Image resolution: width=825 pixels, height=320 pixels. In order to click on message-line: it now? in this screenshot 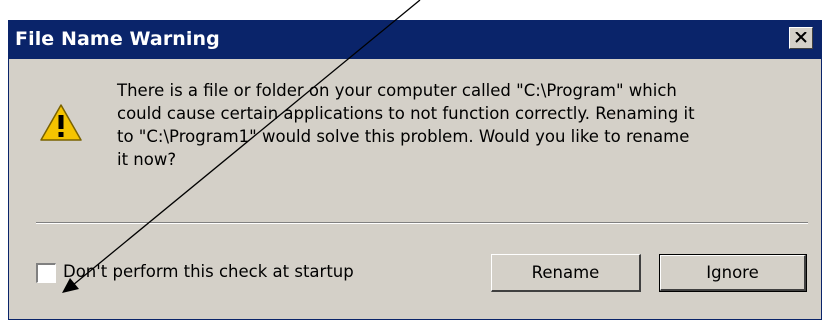, I will do `click(147, 159)`.